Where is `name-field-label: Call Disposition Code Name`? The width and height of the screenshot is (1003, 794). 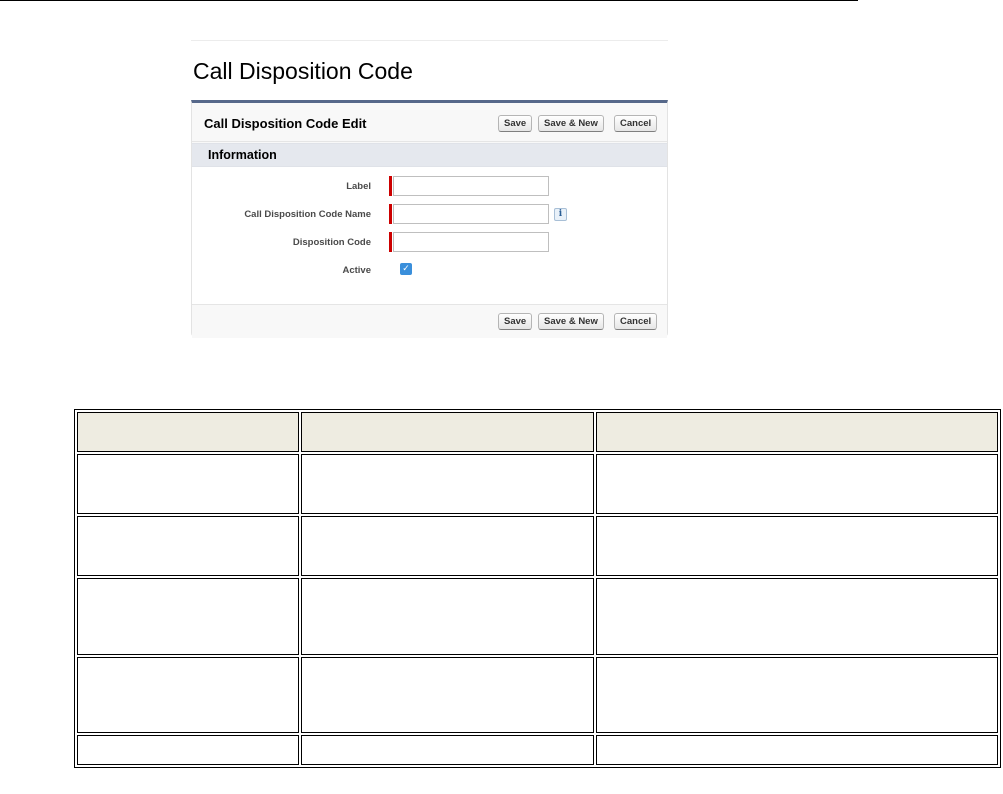
name-field-label: Call Disposition Code Name is located at coordinates (307, 214).